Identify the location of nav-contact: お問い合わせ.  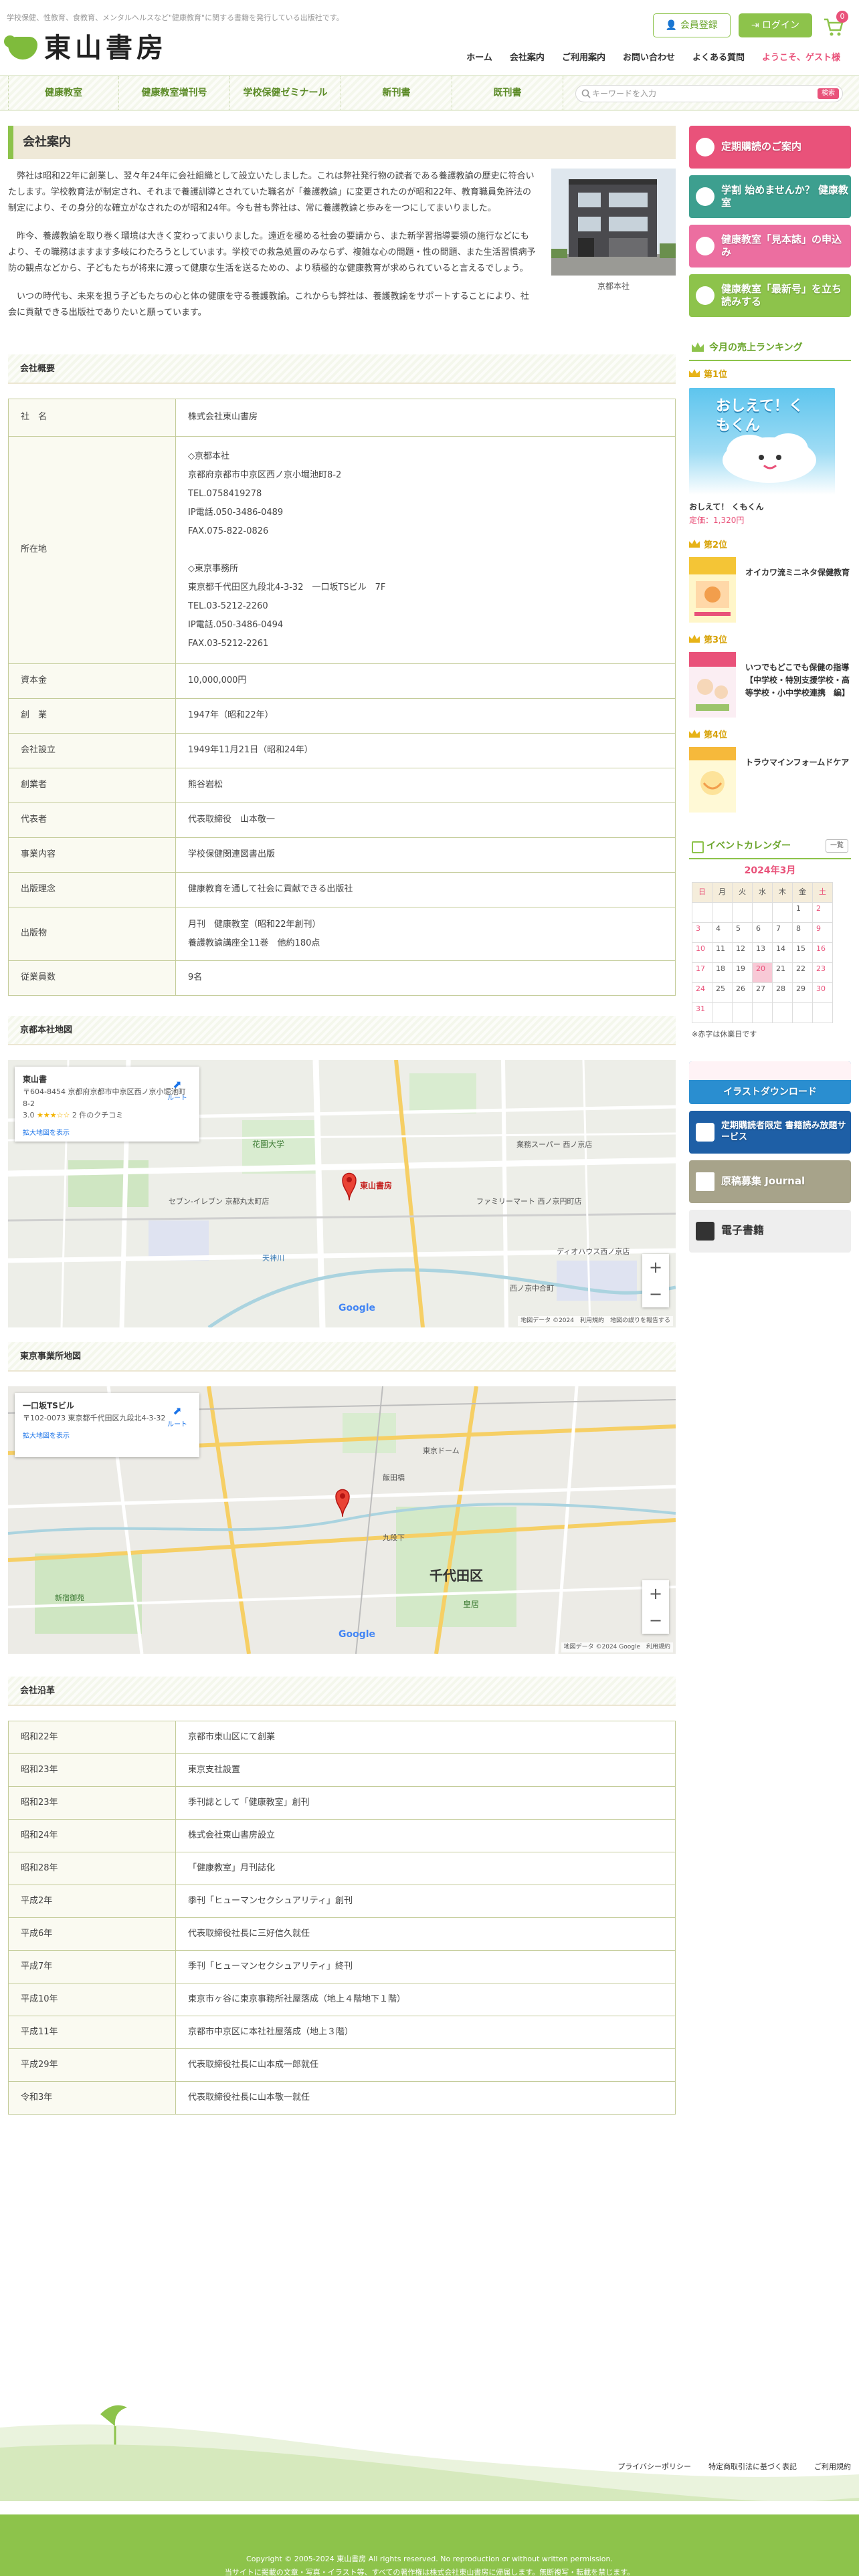
(649, 59).